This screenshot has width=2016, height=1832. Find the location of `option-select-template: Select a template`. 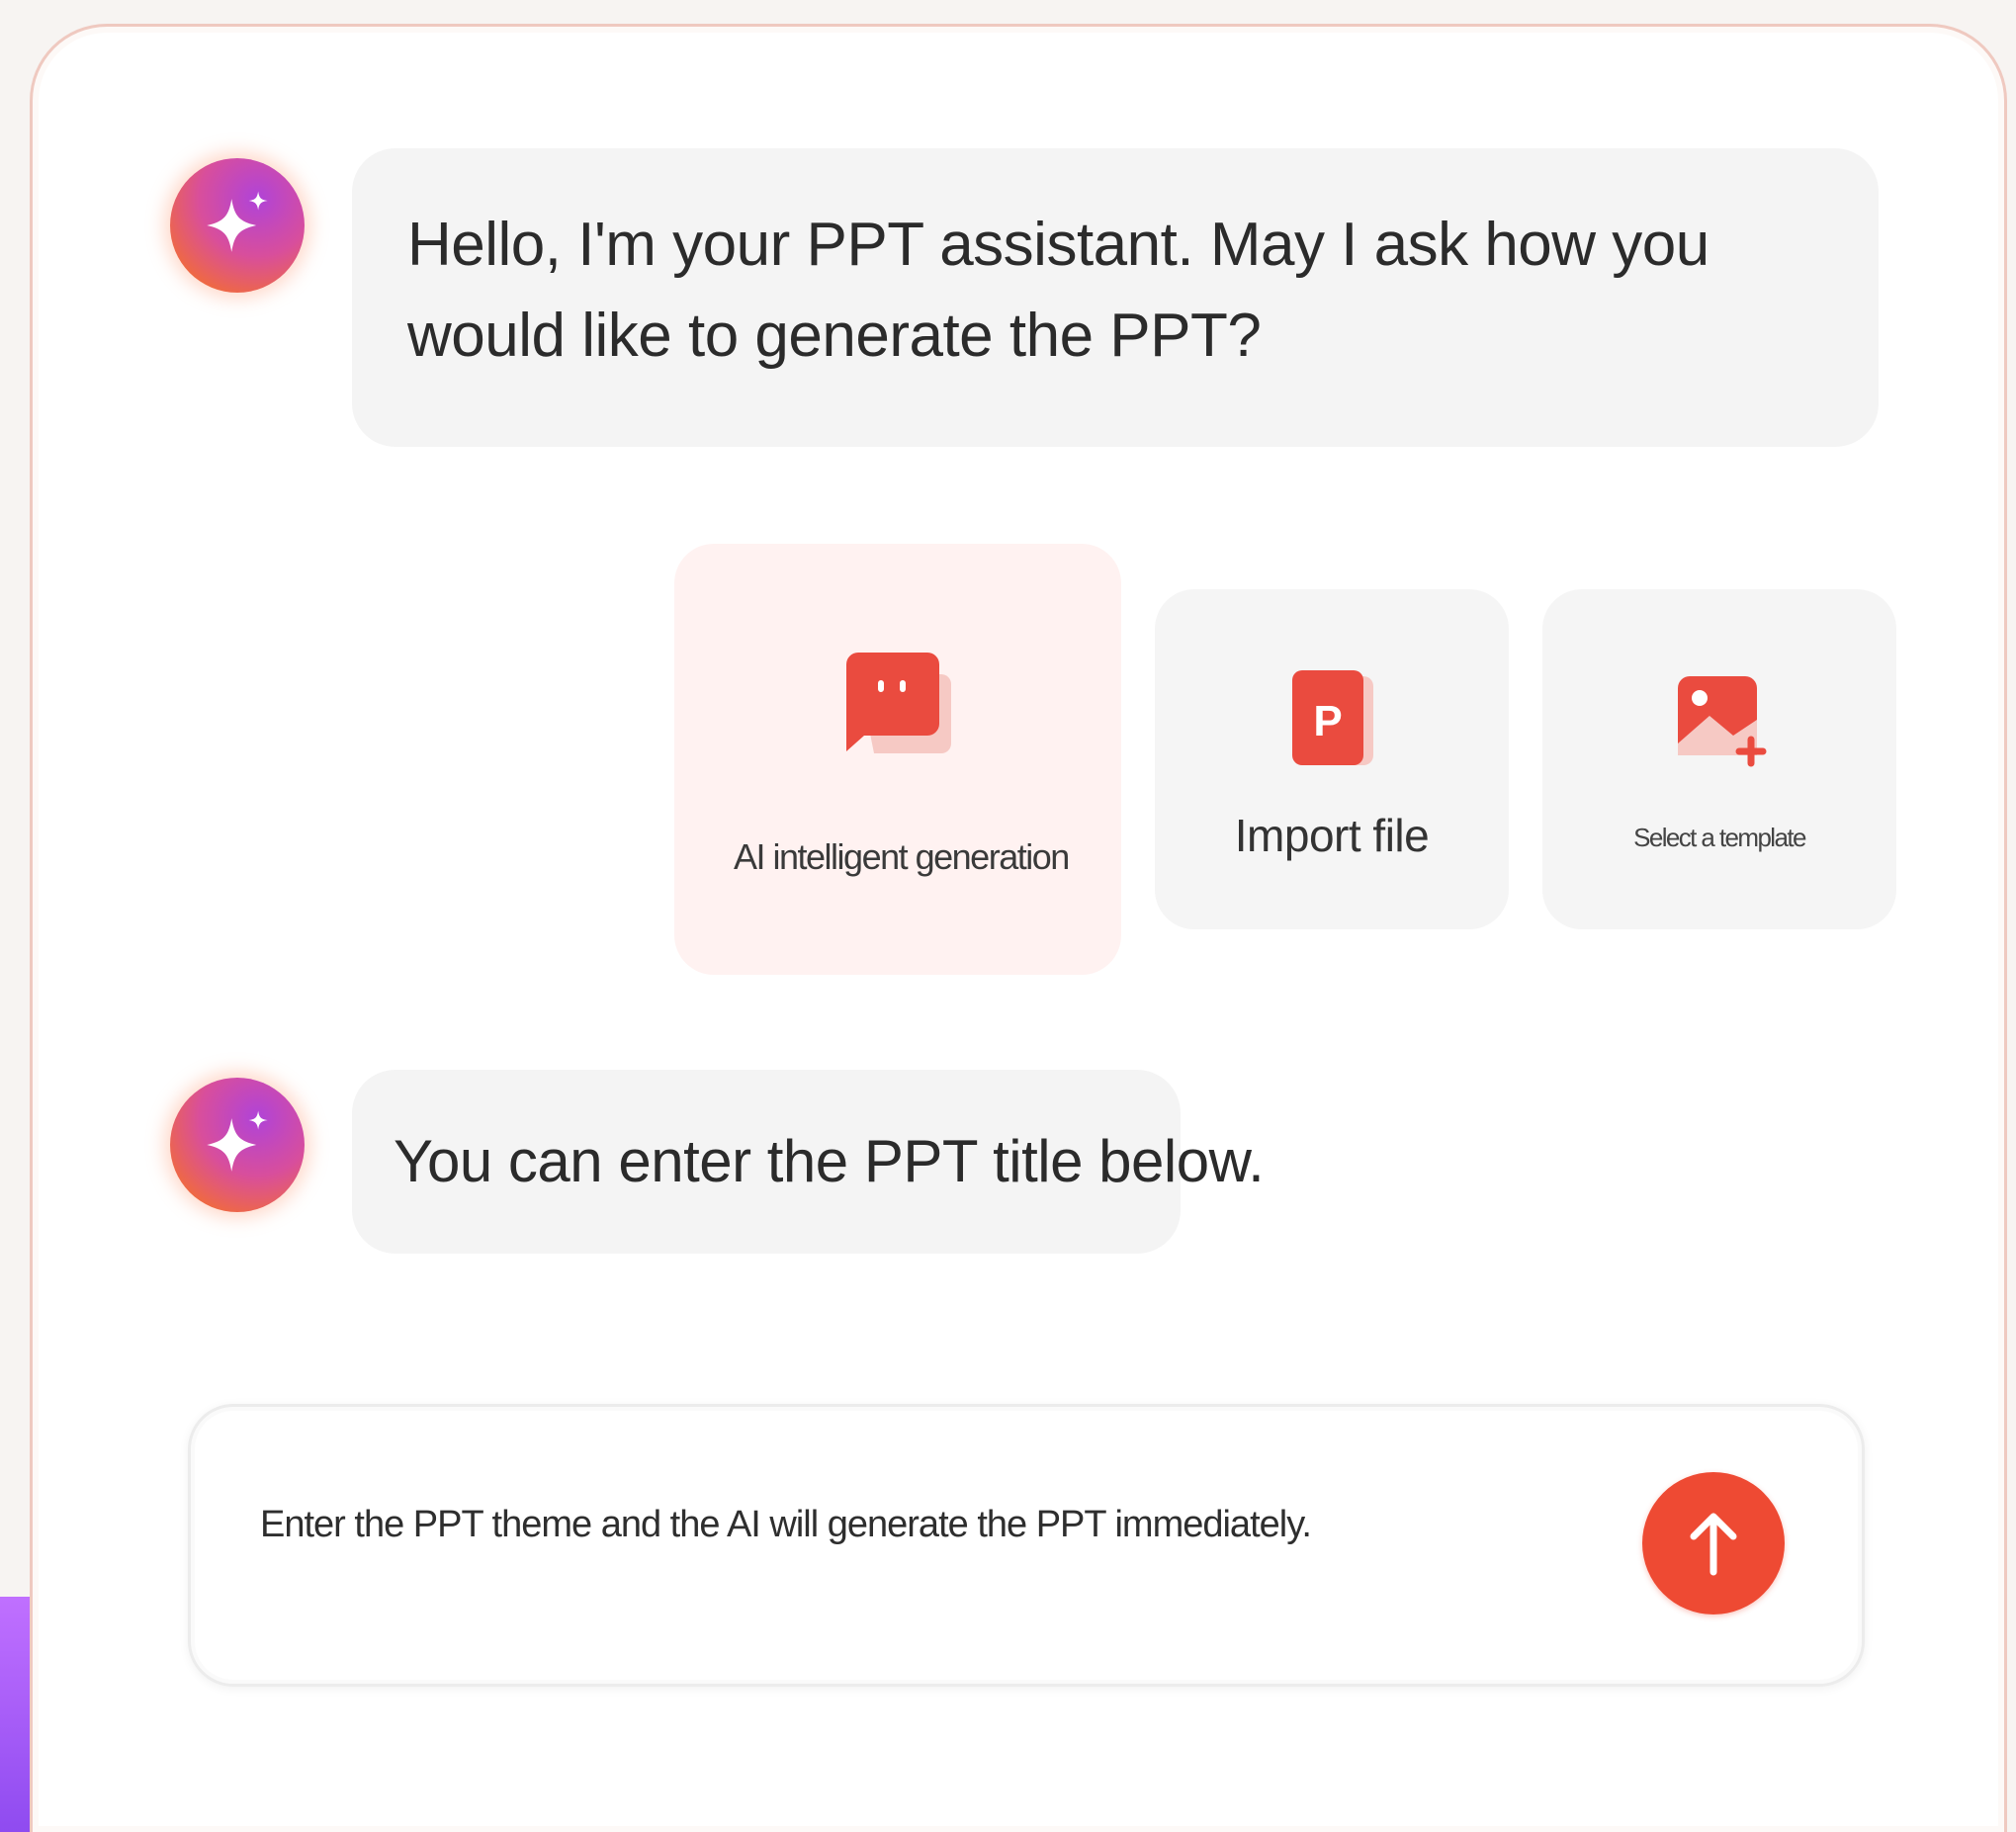

option-select-template: Select a template is located at coordinates (1719, 759).